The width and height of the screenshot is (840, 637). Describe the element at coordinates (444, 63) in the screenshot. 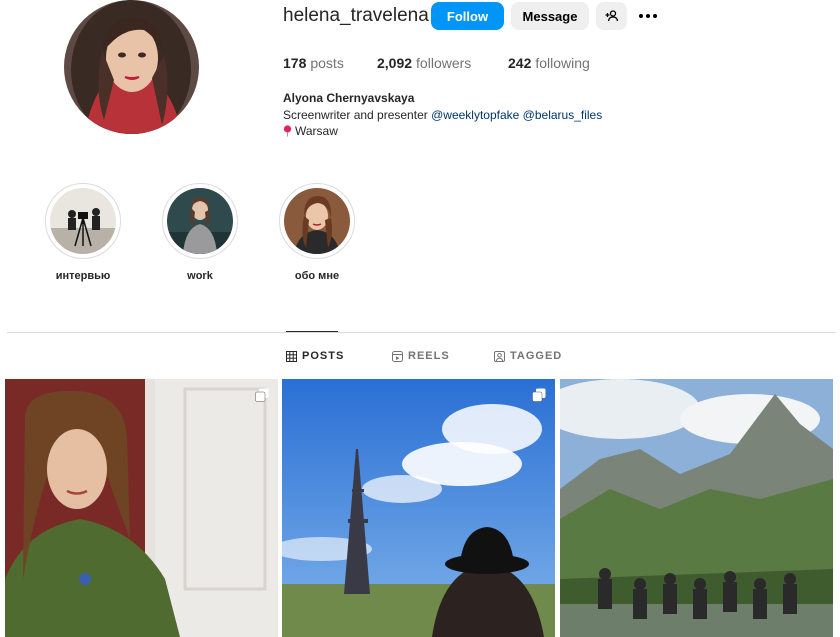

I see `followers-label: followers` at that location.